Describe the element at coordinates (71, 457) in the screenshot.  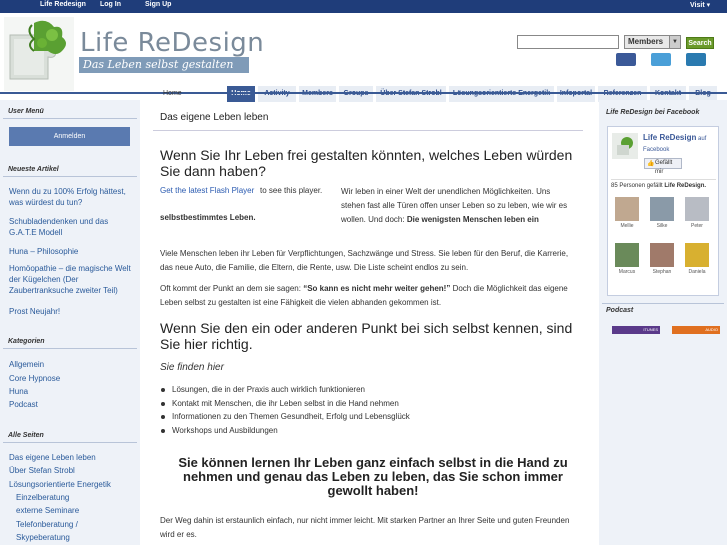
I see `page-link: Das eigene Leben leben` at that location.